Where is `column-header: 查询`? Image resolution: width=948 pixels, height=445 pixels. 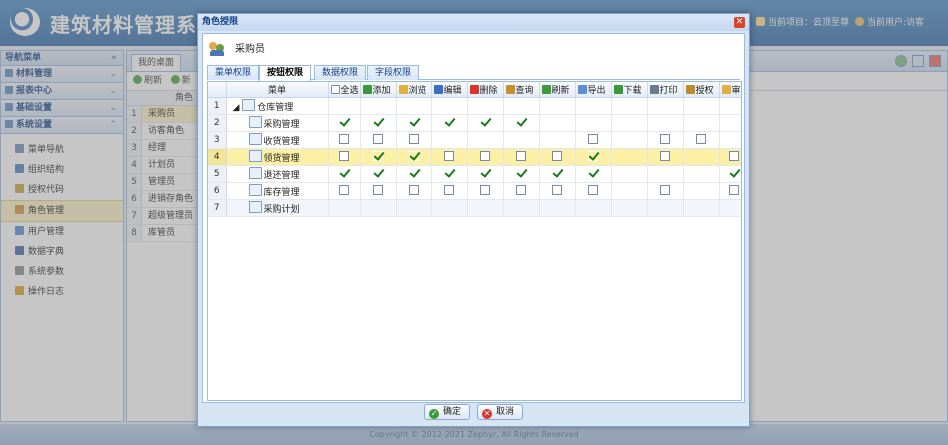 column-header: 查询 is located at coordinates (521, 90).